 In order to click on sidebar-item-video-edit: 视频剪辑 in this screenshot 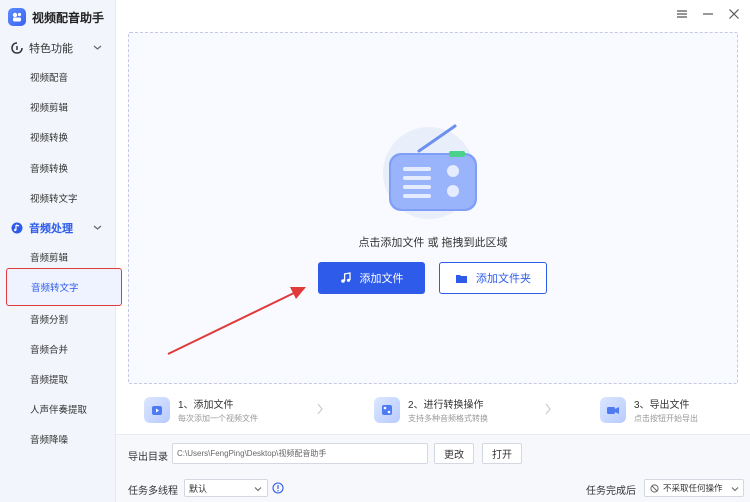, I will do `click(58, 107)`.